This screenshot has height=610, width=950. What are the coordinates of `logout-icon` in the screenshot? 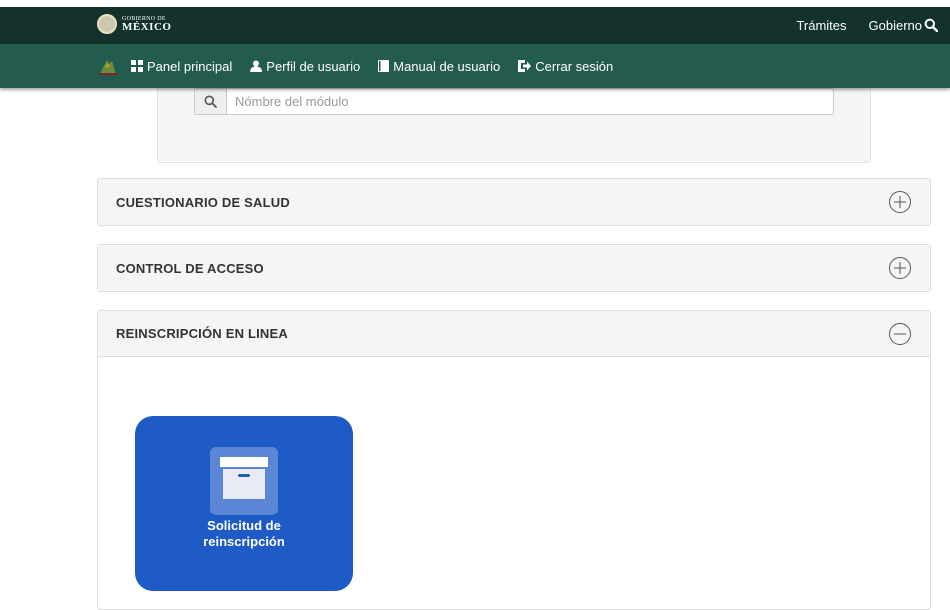 It's located at (525, 66).